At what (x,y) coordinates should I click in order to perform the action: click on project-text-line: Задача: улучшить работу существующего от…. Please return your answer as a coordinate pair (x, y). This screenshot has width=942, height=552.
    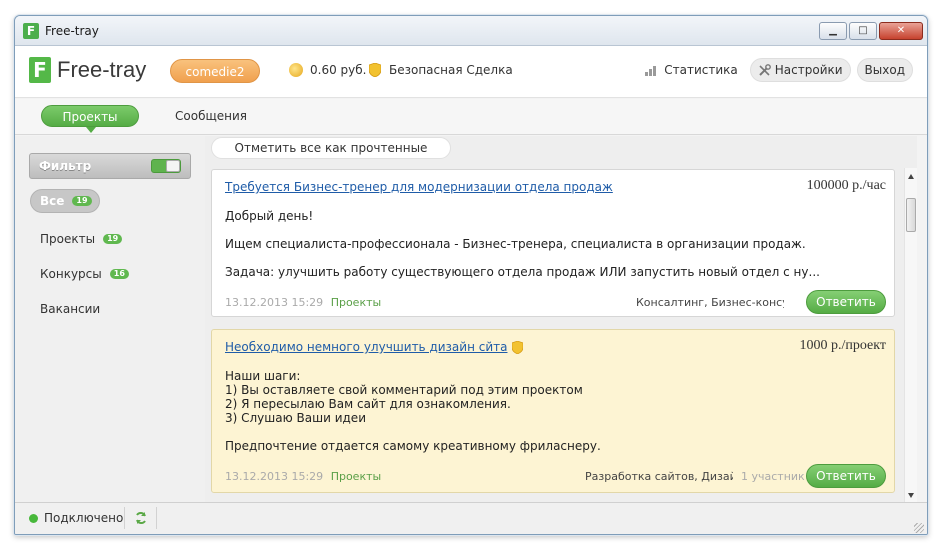
    Looking at the image, I should click on (522, 272).